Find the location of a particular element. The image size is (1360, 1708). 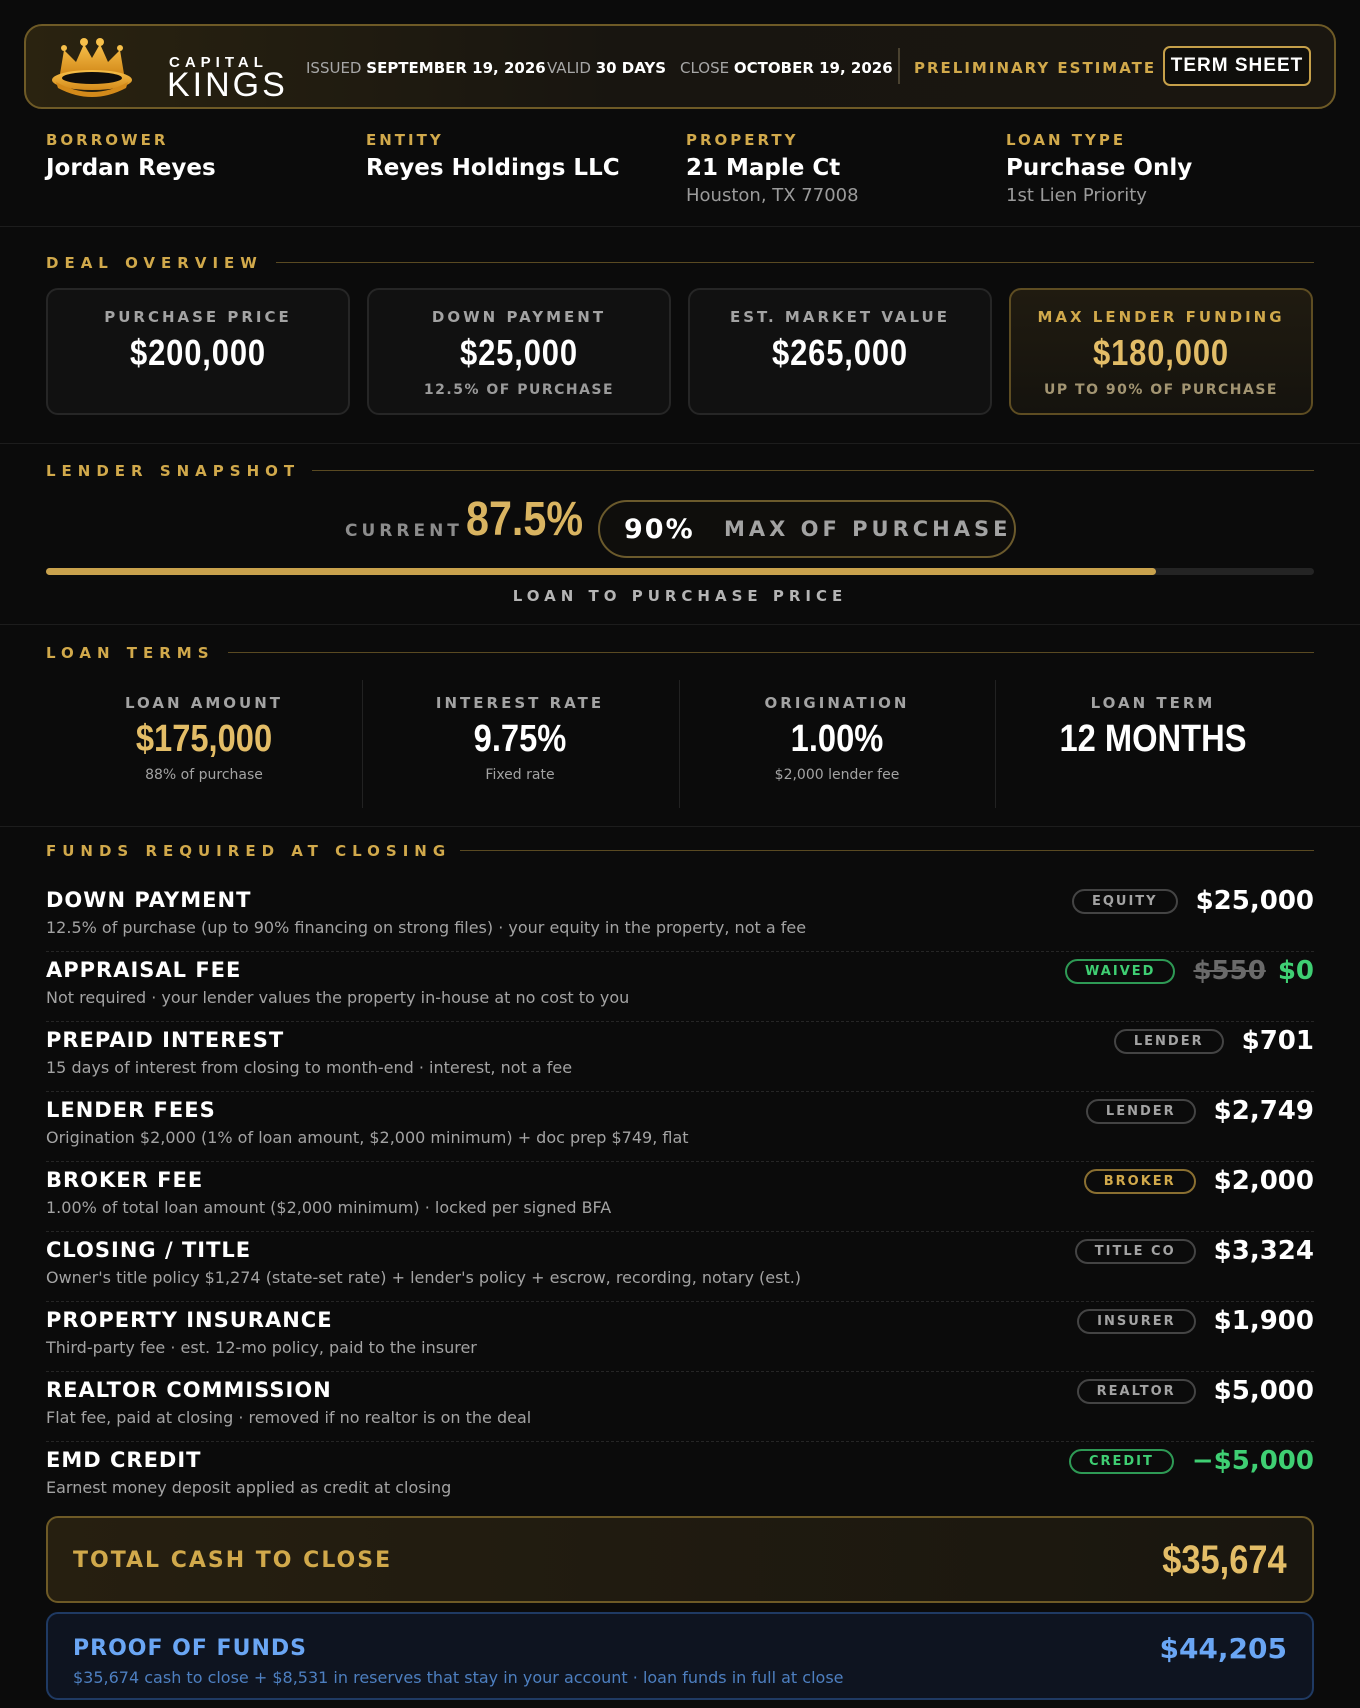

deal-overview-title: DEAL OVERVIEW is located at coordinates (154, 263).